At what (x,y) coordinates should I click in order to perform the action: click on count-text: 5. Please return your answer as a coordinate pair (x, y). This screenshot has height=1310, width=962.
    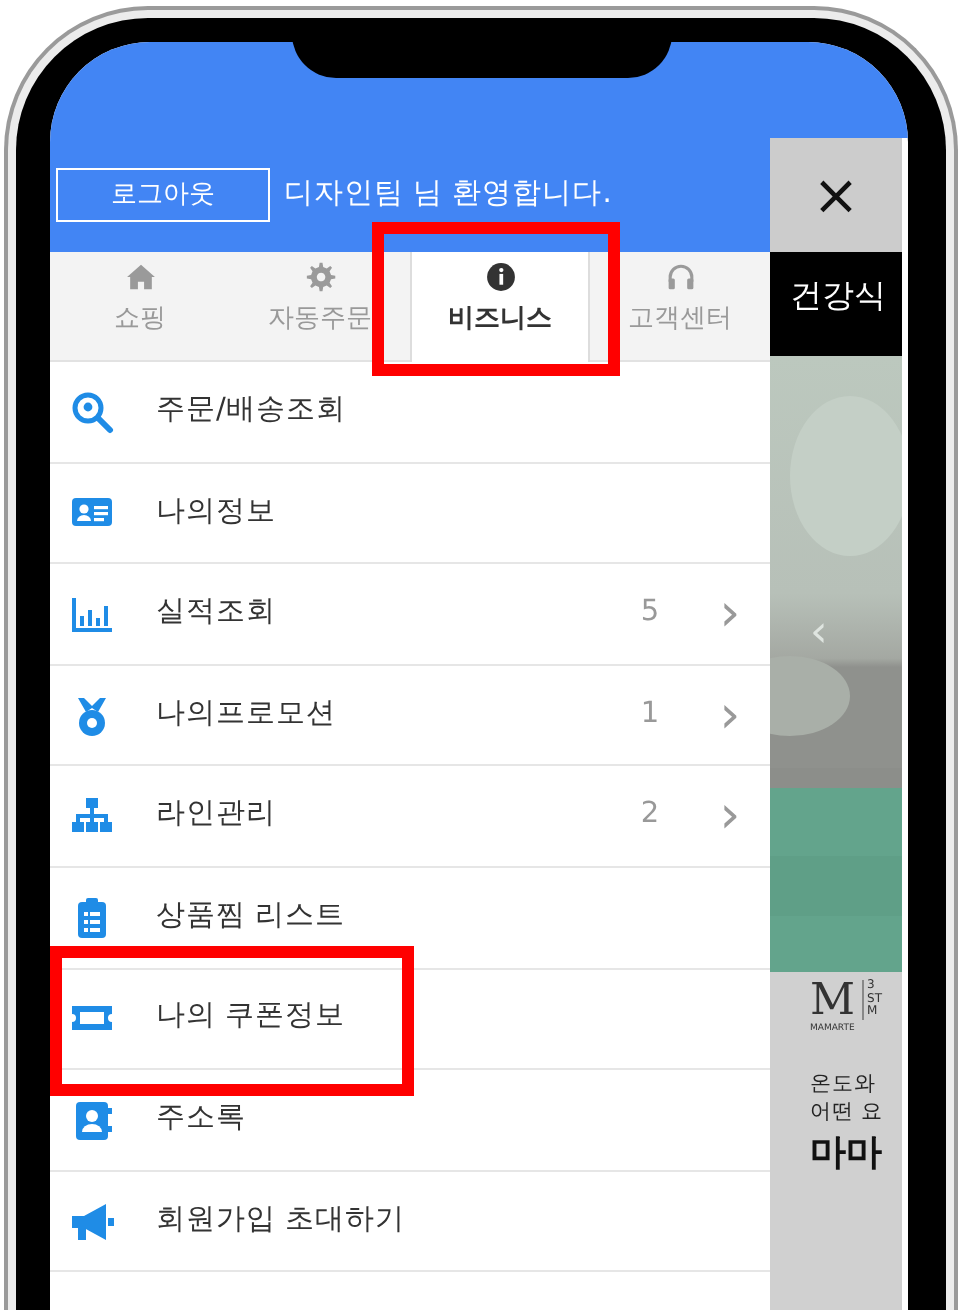
    Looking at the image, I should click on (650, 613).